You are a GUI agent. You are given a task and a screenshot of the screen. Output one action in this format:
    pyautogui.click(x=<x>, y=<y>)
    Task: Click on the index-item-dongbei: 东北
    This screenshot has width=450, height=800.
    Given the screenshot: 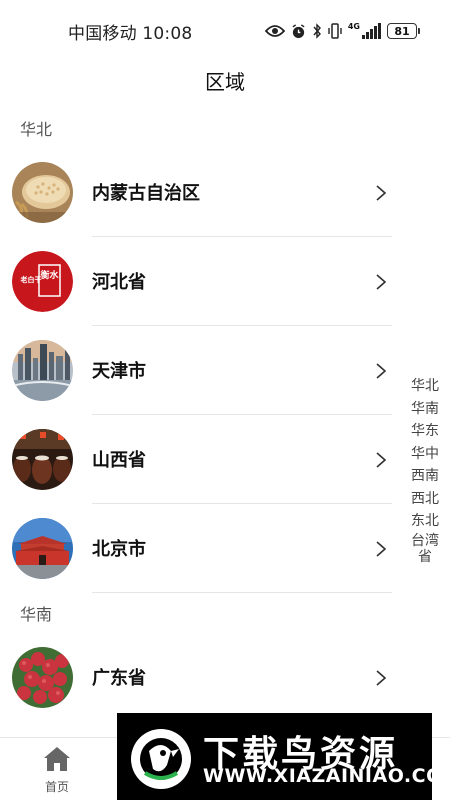 What is the action you would take?
    pyautogui.click(x=425, y=521)
    